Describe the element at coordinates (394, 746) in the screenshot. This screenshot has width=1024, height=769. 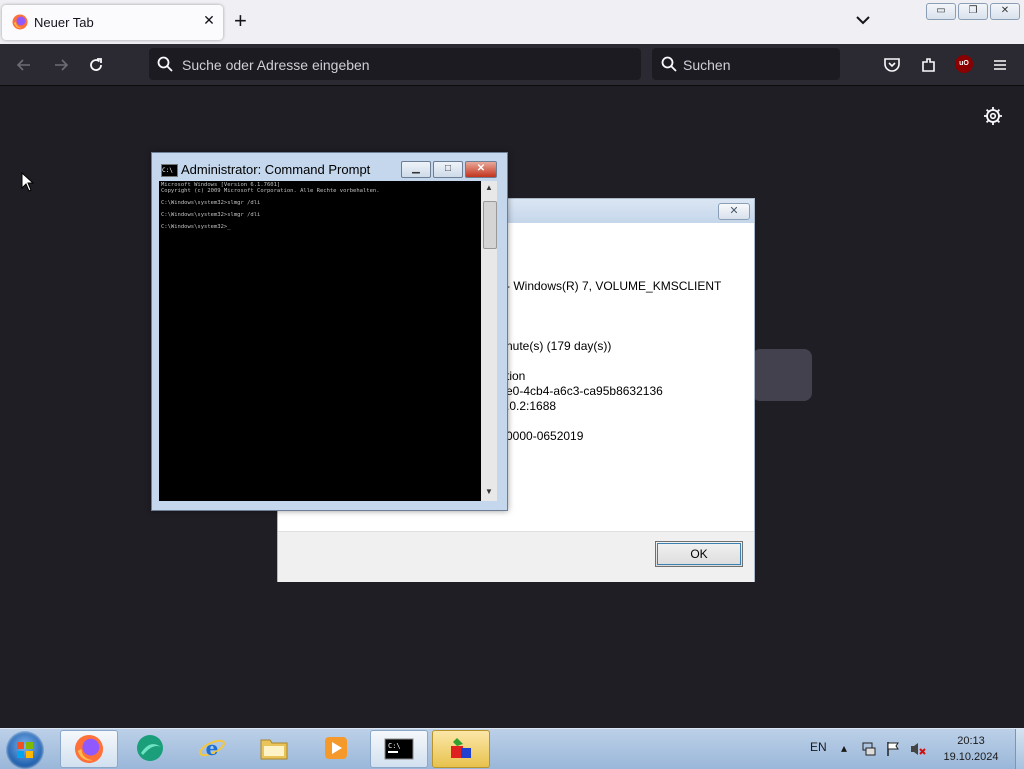
I see `svg-text: C:\` at that location.